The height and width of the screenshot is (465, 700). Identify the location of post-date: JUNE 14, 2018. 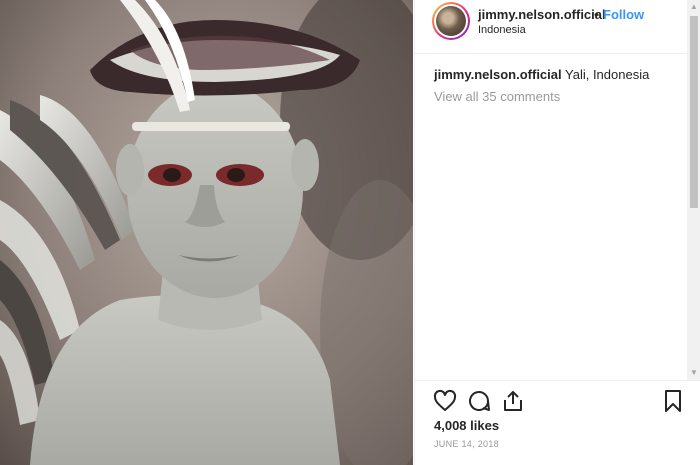
(466, 444).